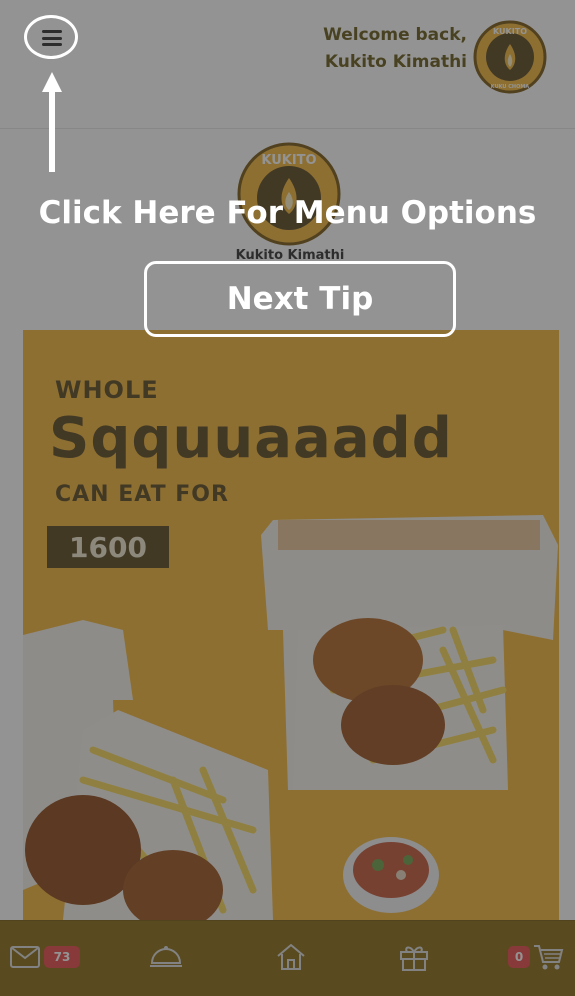 This screenshot has height=996, width=575. I want to click on pointer-arrow-shaft, so click(52, 131).